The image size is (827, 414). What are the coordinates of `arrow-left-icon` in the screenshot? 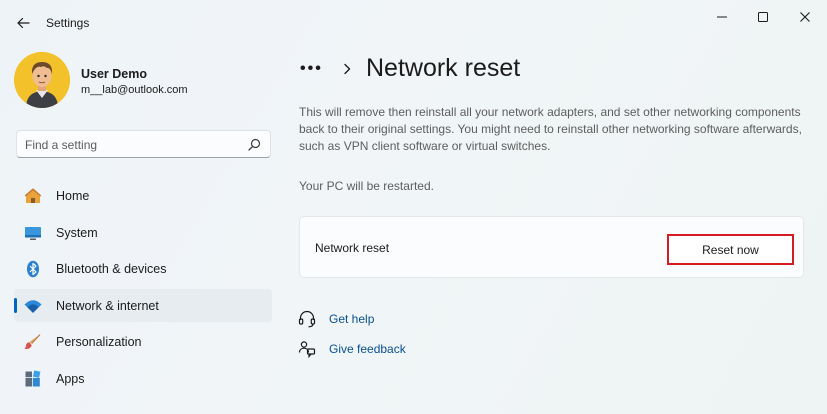 It's located at (23, 23).